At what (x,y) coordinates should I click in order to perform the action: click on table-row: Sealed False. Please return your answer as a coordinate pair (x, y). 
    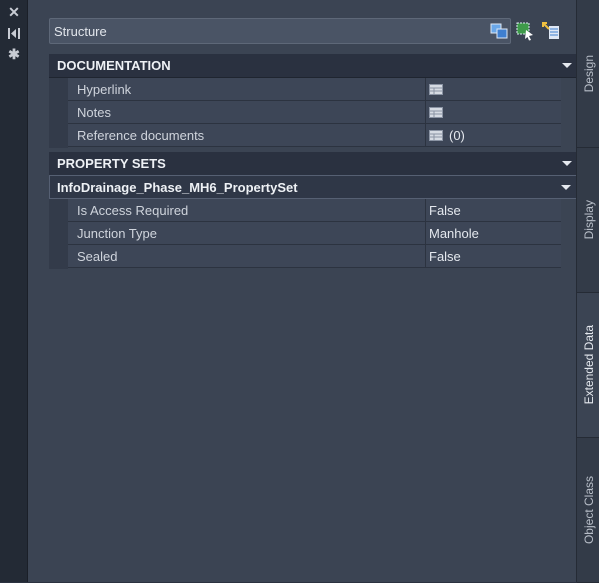
    Looking at the image, I should click on (314, 256).